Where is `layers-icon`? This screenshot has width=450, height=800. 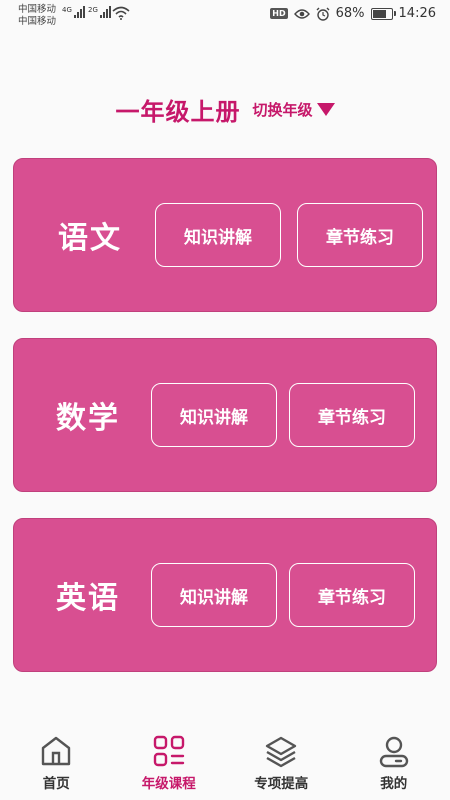
layers-icon is located at coordinates (281, 752).